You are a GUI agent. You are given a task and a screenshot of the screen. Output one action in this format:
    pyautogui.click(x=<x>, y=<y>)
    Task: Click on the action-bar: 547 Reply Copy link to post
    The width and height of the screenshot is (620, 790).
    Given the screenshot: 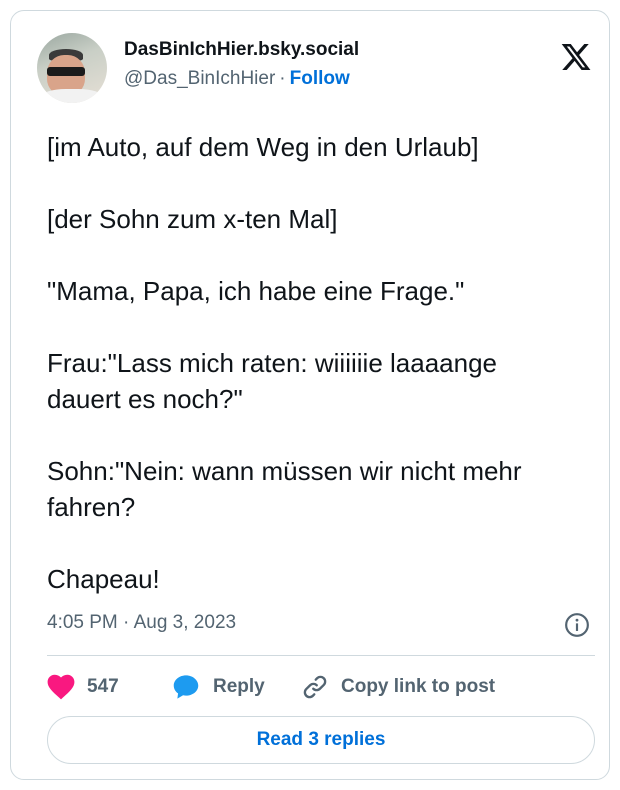 What is the action you would take?
    pyautogui.click(x=327, y=687)
    